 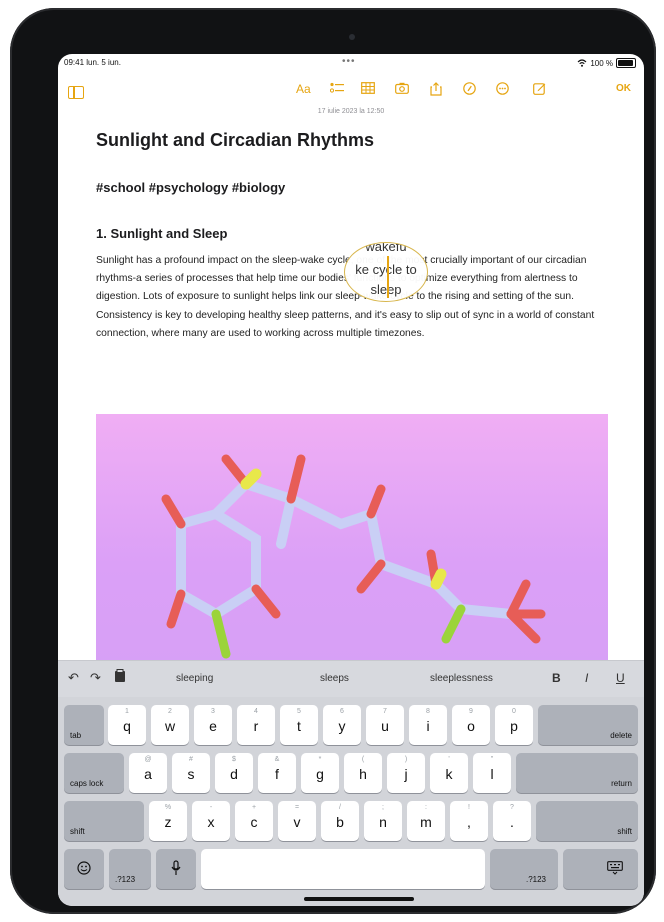 What do you see at coordinates (161, 233) in the screenshot?
I see `section-heading: 1. Sunlight and Sleep` at bounding box center [161, 233].